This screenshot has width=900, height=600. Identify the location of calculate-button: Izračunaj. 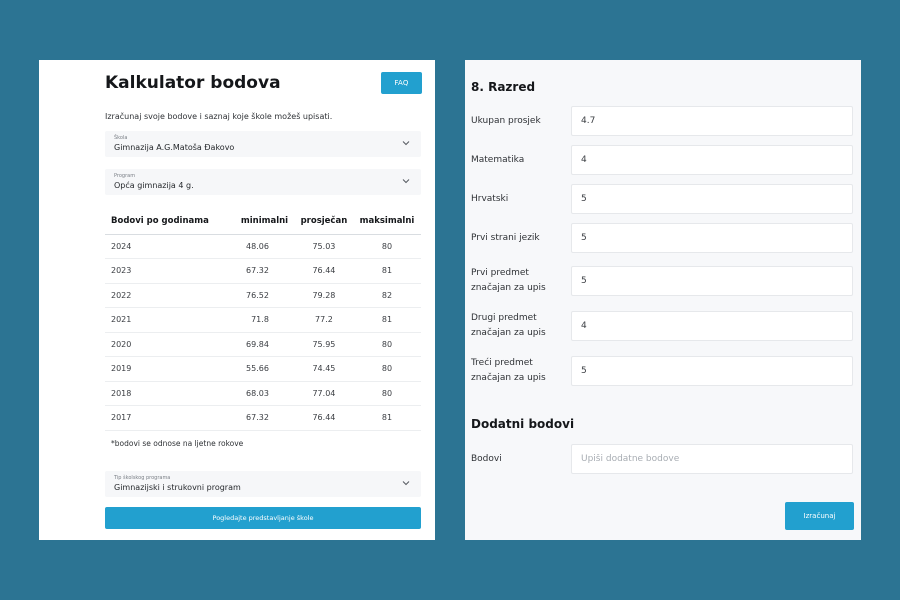
(819, 516).